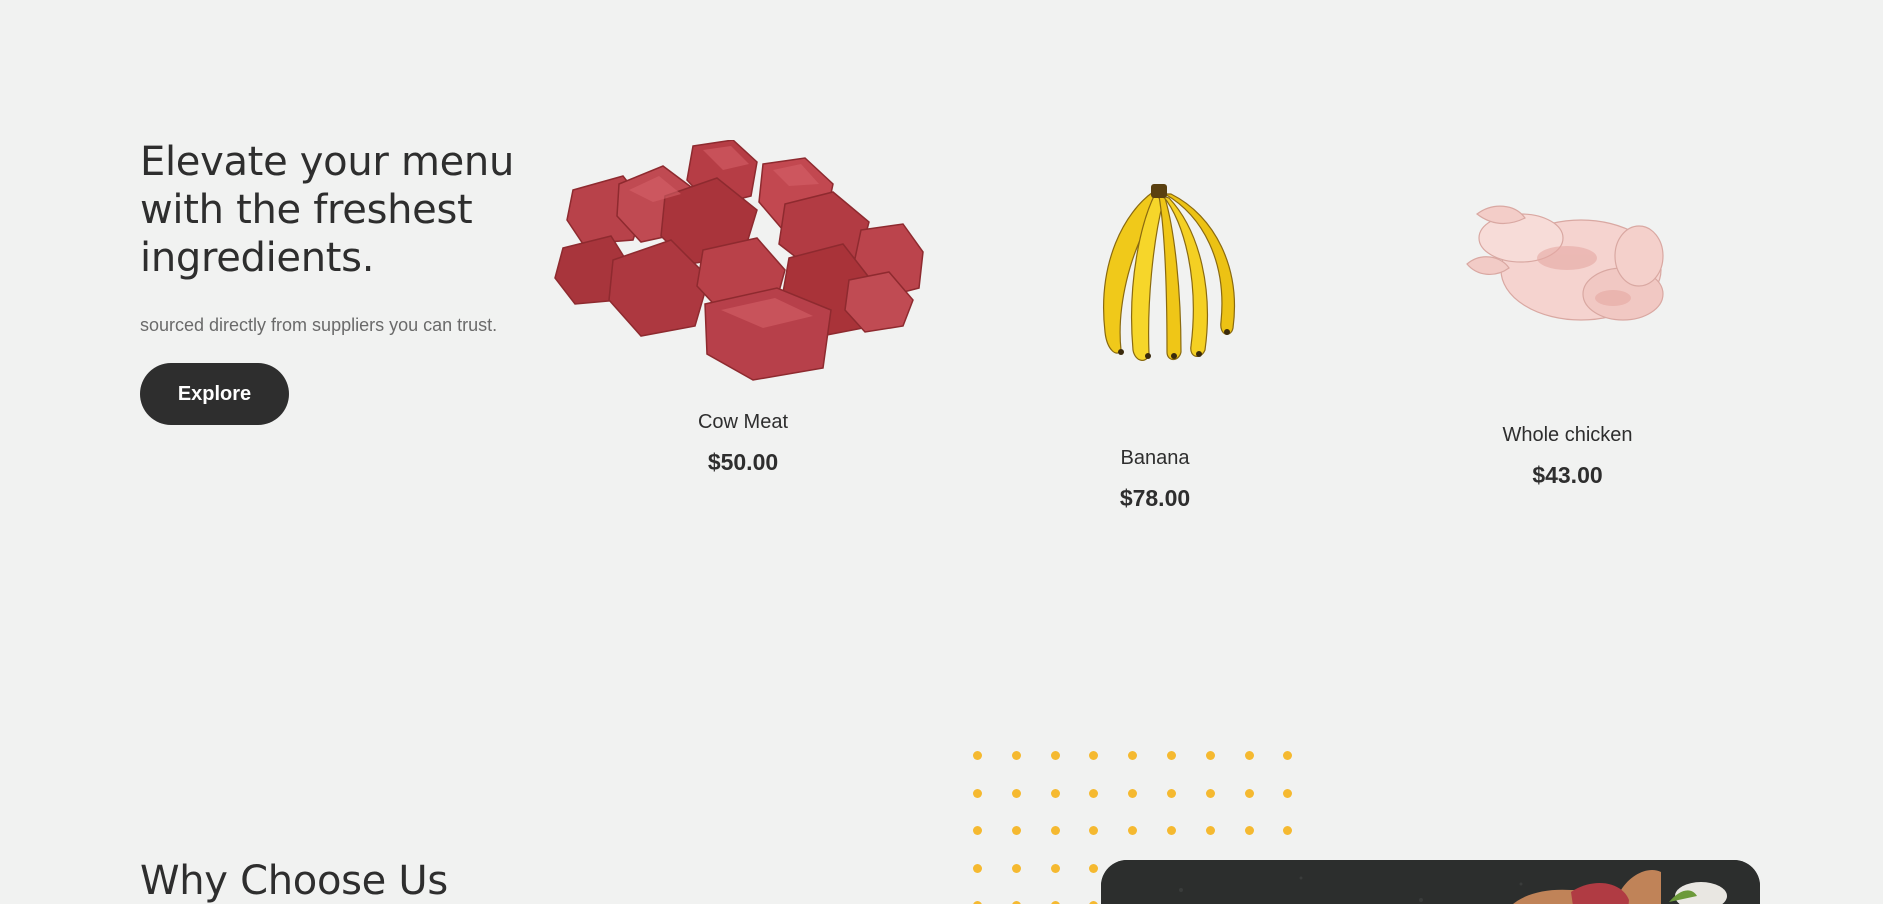  Describe the element at coordinates (294, 881) in the screenshot. I see `why-choose-us-title: Why Choose Us` at that location.